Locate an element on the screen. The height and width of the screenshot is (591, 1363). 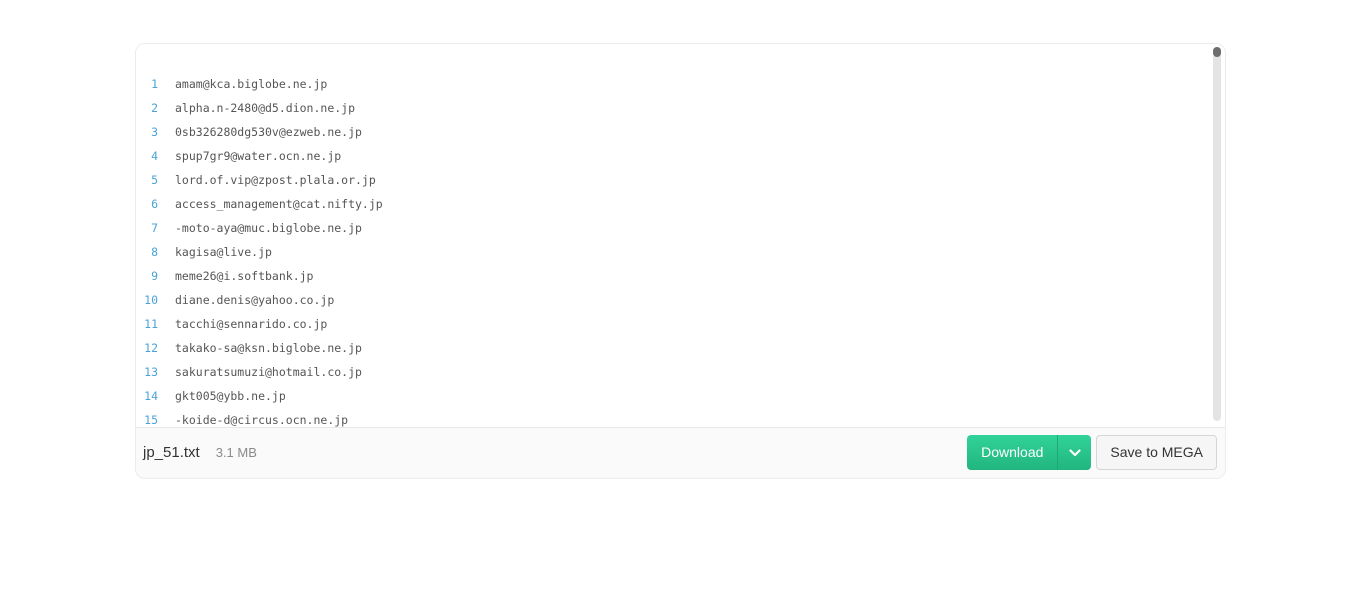
text-line: 3 0sb326280dg530v@ezweb.ne.jp is located at coordinates (259, 132).